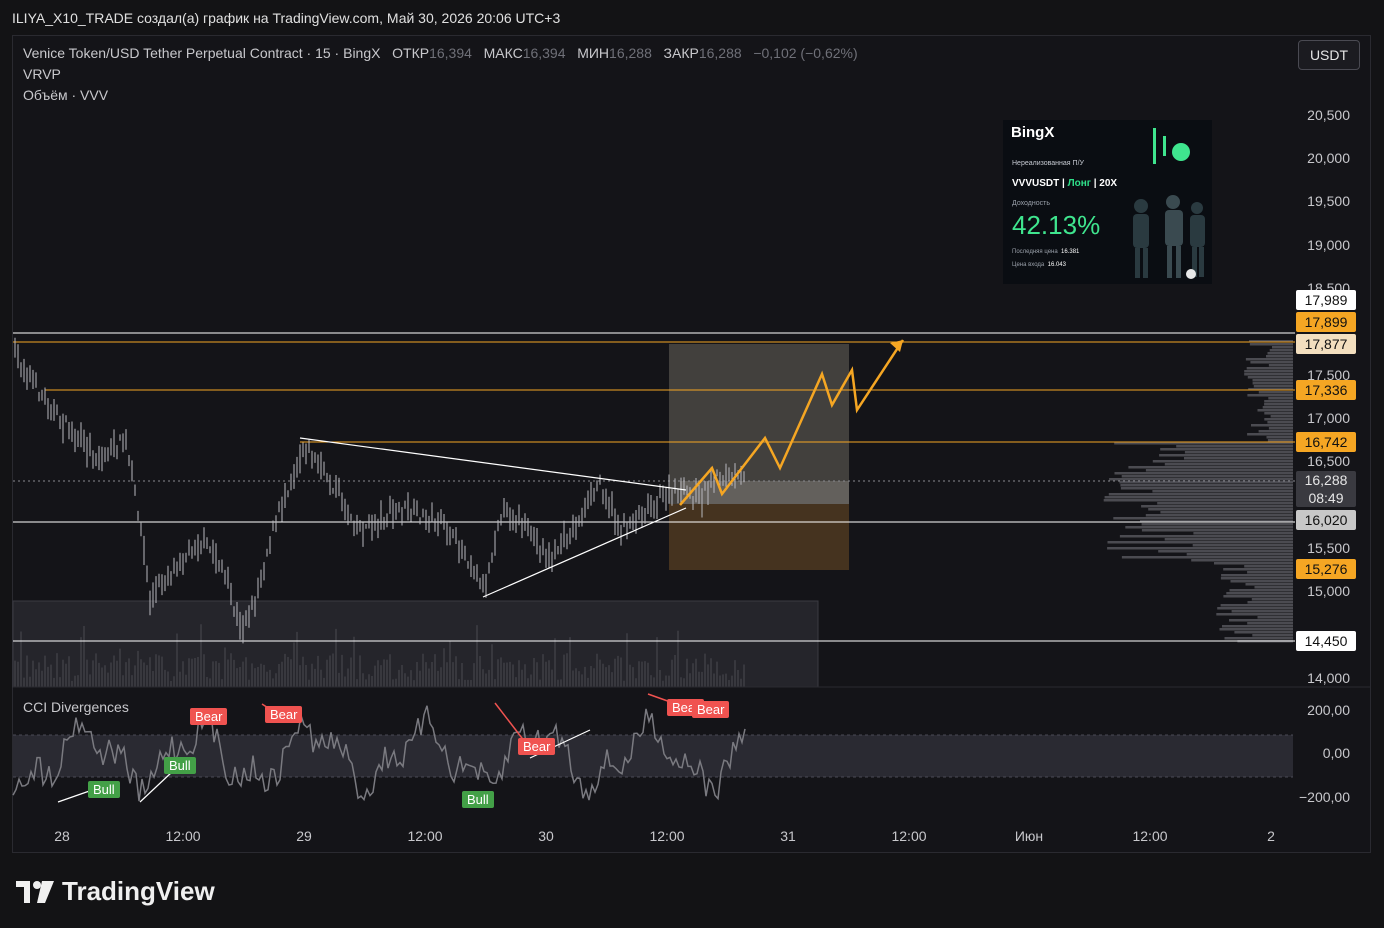 The width and height of the screenshot is (1384, 928). Describe the element at coordinates (65, 95) in the screenshot. I see `indicator-volume: Объём · VVV` at that location.